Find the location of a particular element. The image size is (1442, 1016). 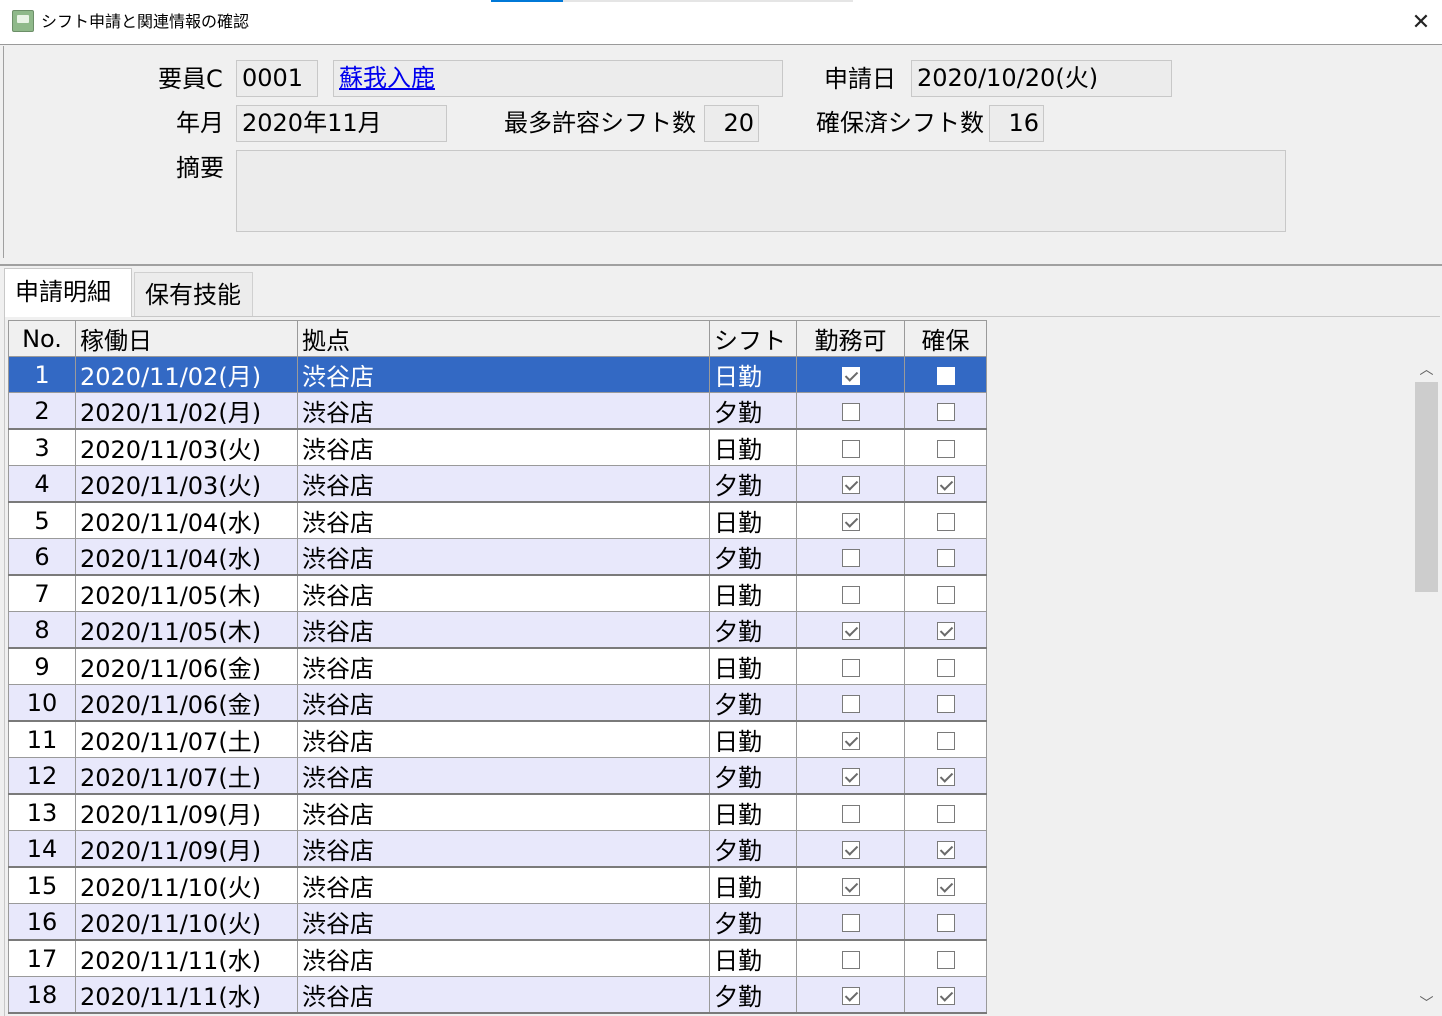

table-row: 3 2020/11/03(火) 渋谷店 日勤 is located at coordinates (497, 447).